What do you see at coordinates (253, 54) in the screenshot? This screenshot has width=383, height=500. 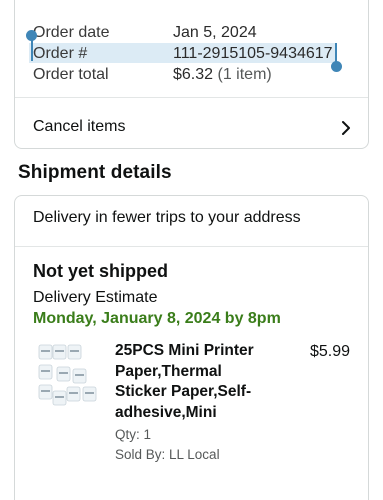 I see `order-number-value: 111-2915105-9434617` at bounding box center [253, 54].